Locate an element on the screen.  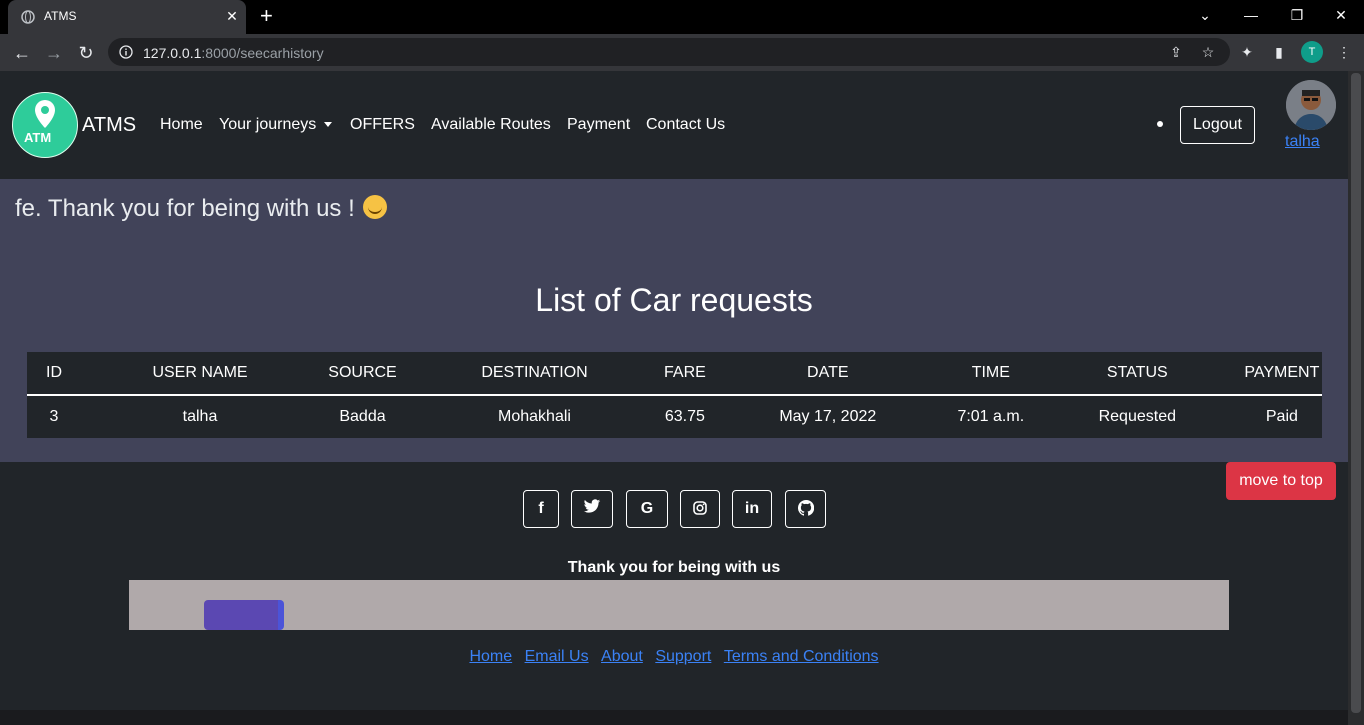
cell-id: 3 is located at coordinates (54, 416).